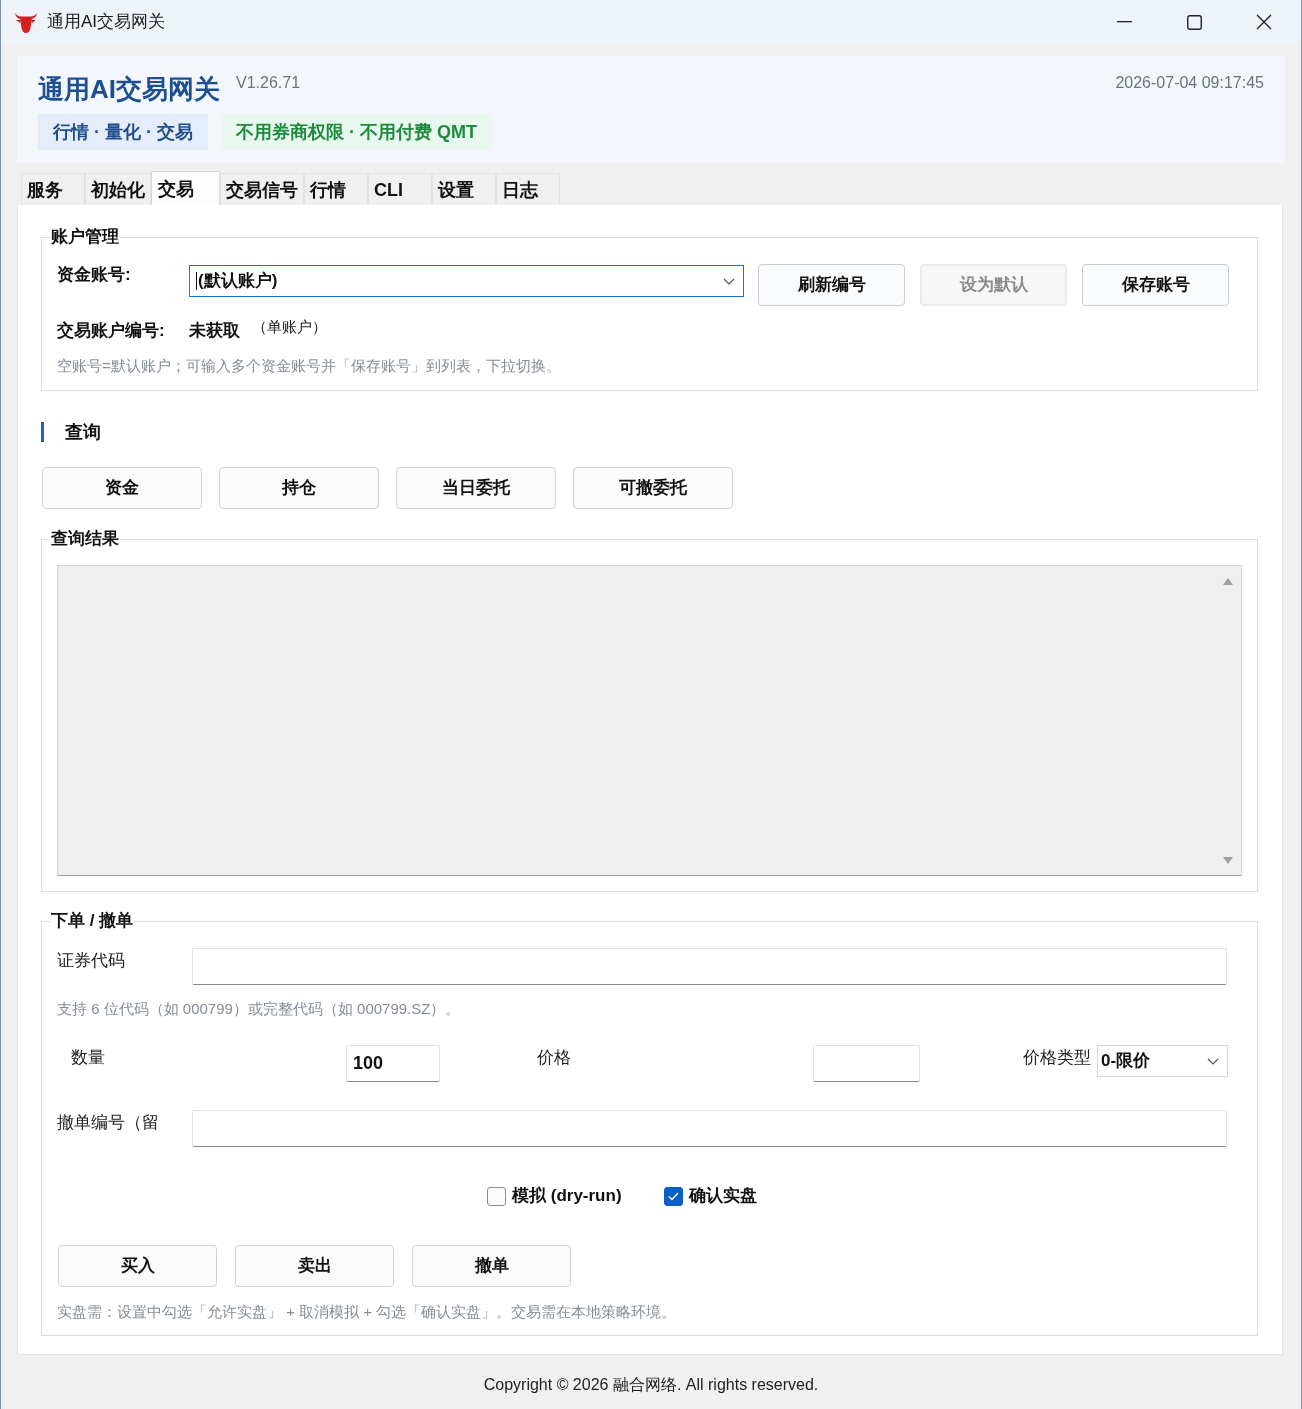  I want to click on group-title: 查询结果, so click(85, 539).